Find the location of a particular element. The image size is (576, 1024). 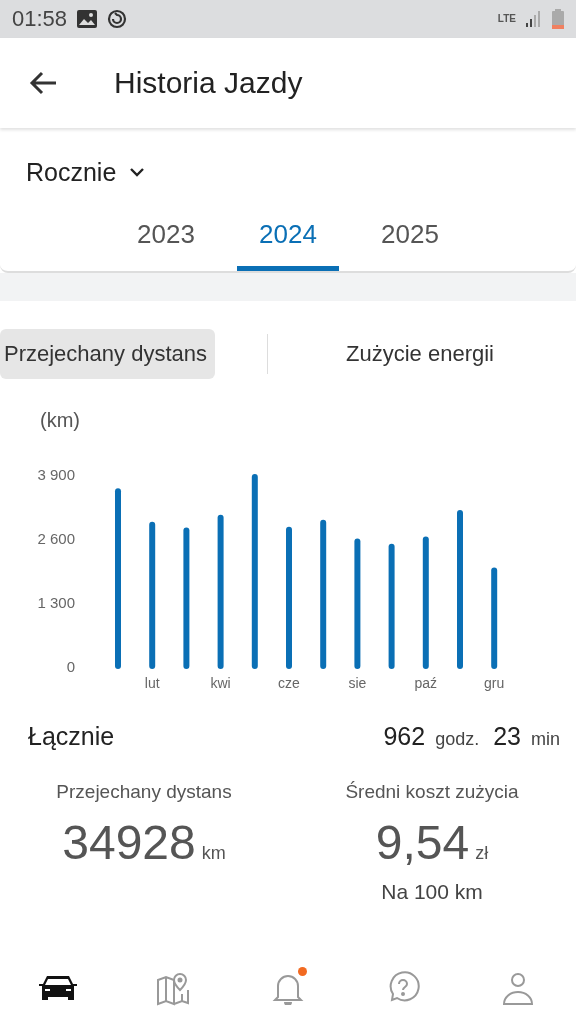

year-tab: 2025 is located at coordinates (410, 245).